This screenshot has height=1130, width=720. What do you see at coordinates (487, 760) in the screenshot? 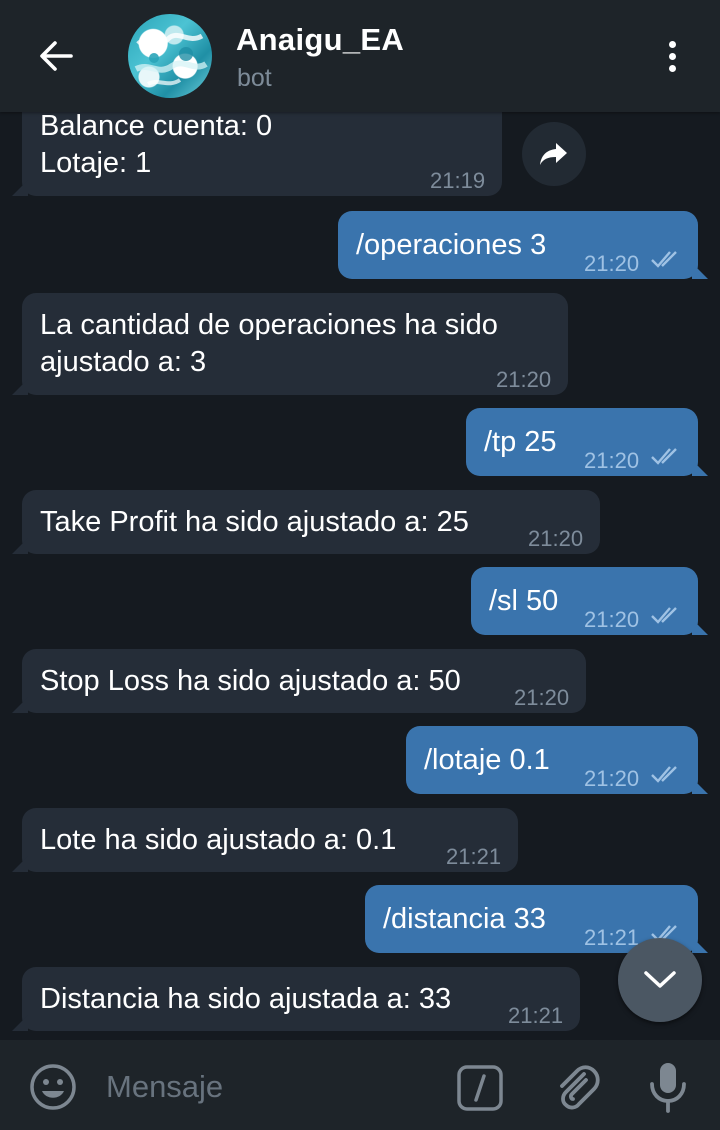
I see `message-text: /lotaje 0.1` at bounding box center [487, 760].